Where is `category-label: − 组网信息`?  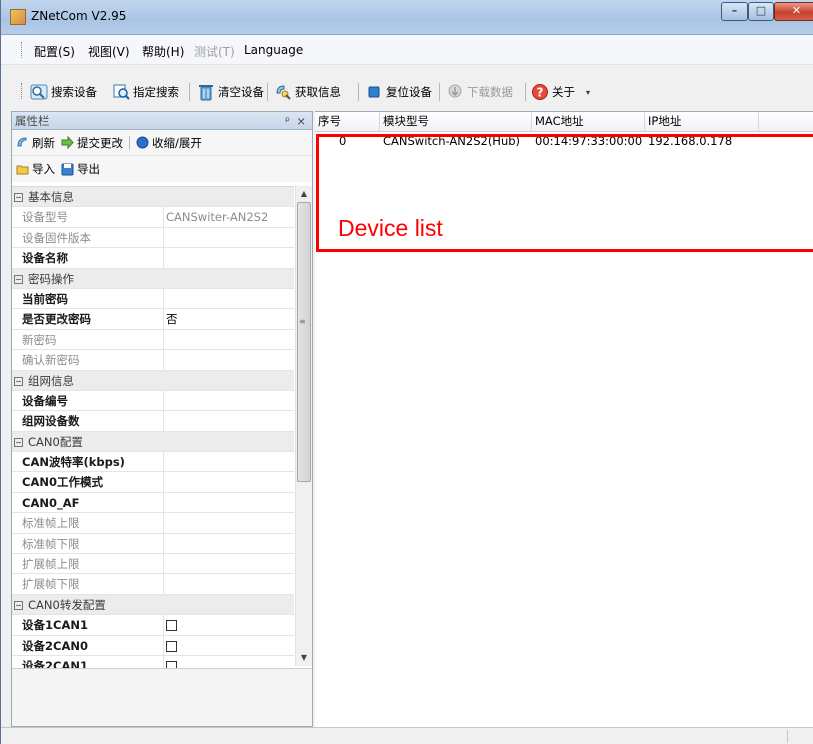
category-label: − 组网信息 is located at coordinates (43, 380).